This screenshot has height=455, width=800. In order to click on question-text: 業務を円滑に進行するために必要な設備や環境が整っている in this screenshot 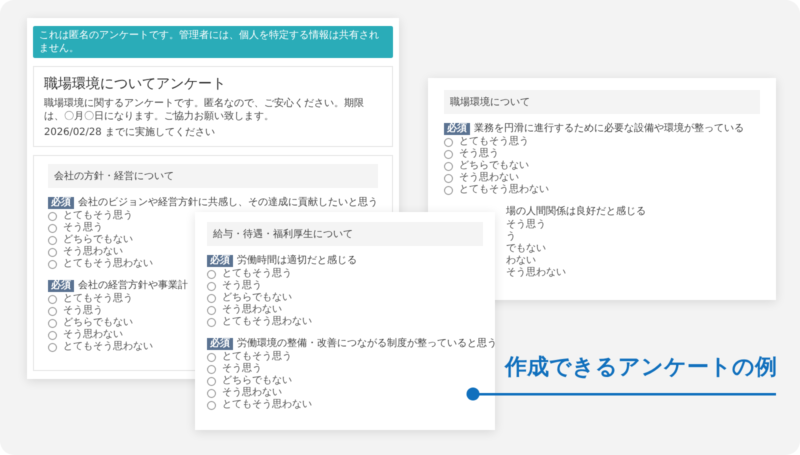, I will do `click(609, 128)`.